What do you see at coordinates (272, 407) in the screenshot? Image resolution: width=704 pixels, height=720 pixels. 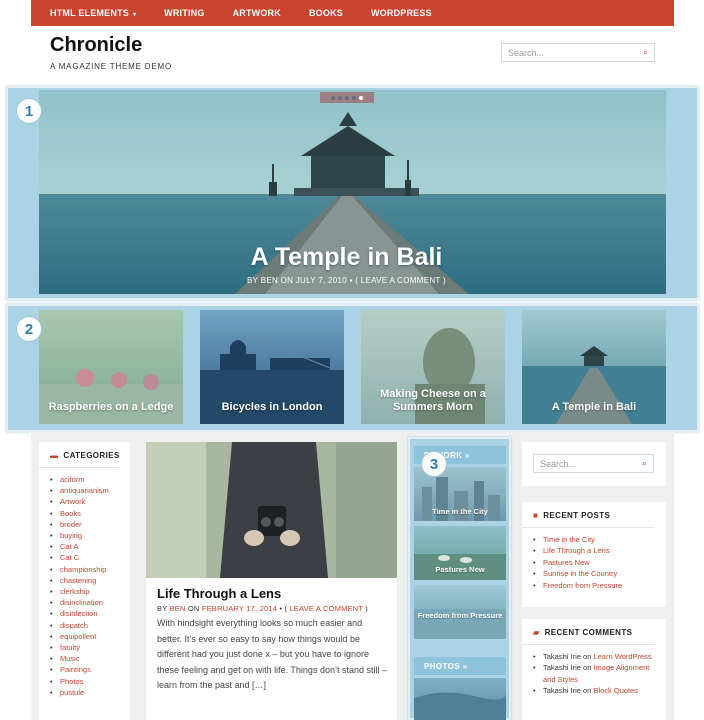 I see `featured-label: Bicycles in London` at bounding box center [272, 407].